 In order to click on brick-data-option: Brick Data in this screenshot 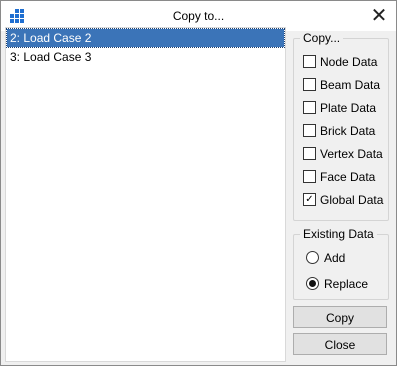, I will do `click(339, 131)`.